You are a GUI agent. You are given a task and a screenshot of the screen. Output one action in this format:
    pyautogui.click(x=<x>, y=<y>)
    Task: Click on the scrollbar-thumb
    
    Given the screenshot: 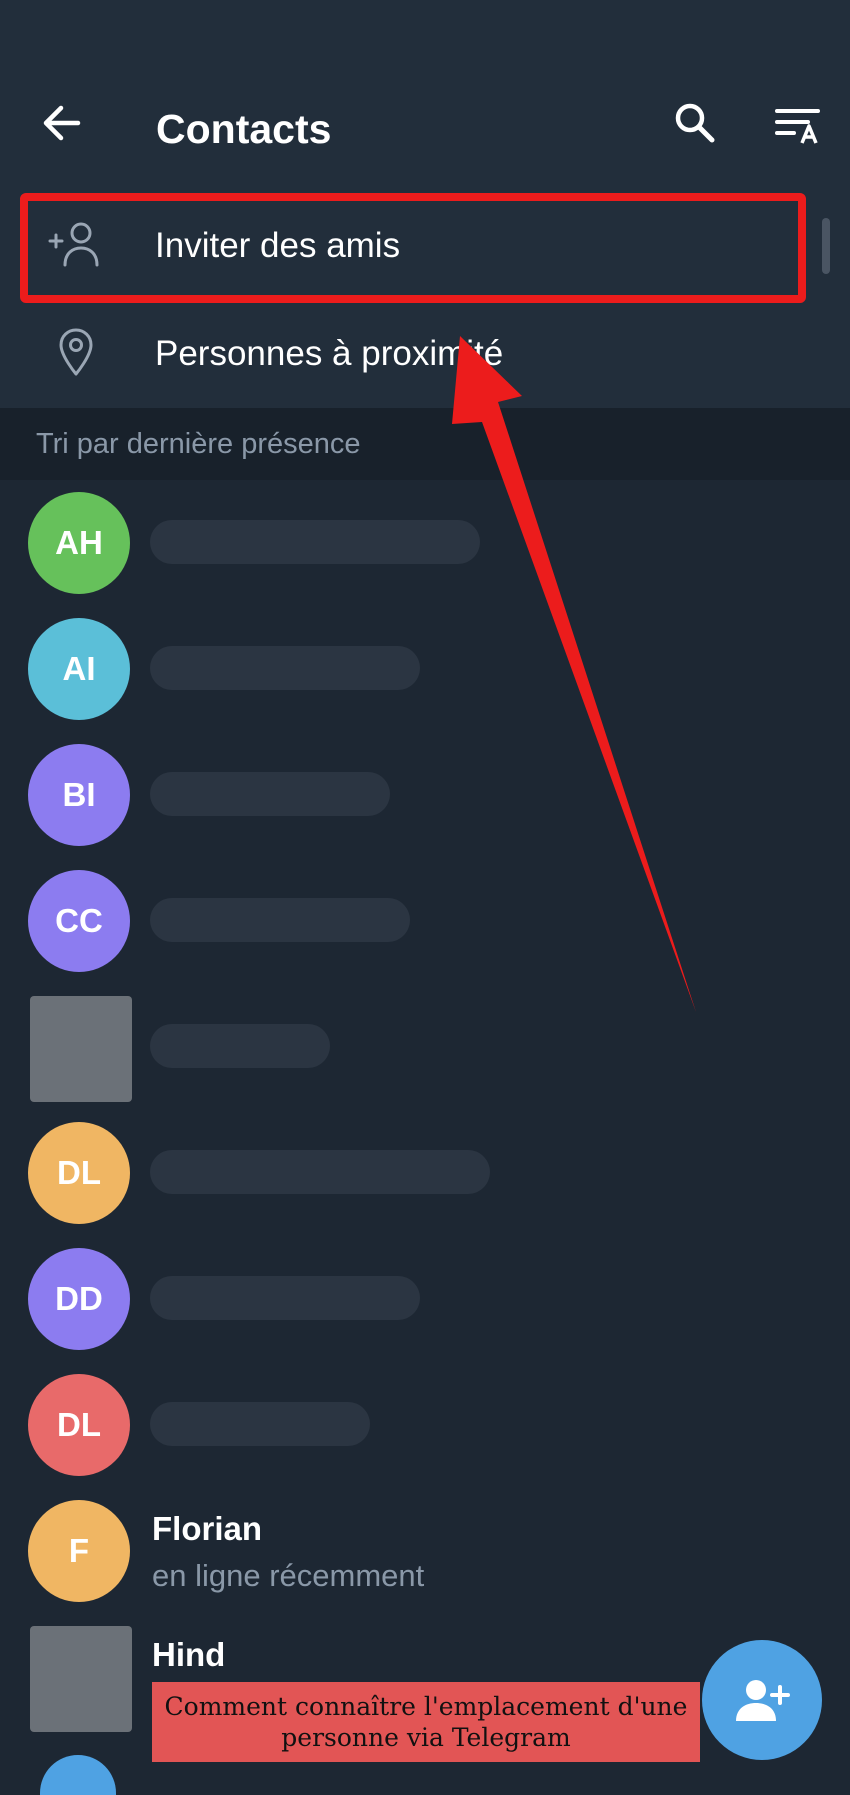 What is the action you would take?
    pyautogui.click(x=826, y=246)
    